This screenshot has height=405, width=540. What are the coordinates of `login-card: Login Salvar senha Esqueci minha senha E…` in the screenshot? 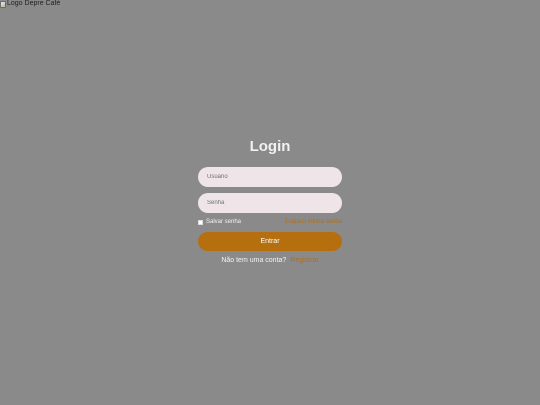 It's located at (270, 201).